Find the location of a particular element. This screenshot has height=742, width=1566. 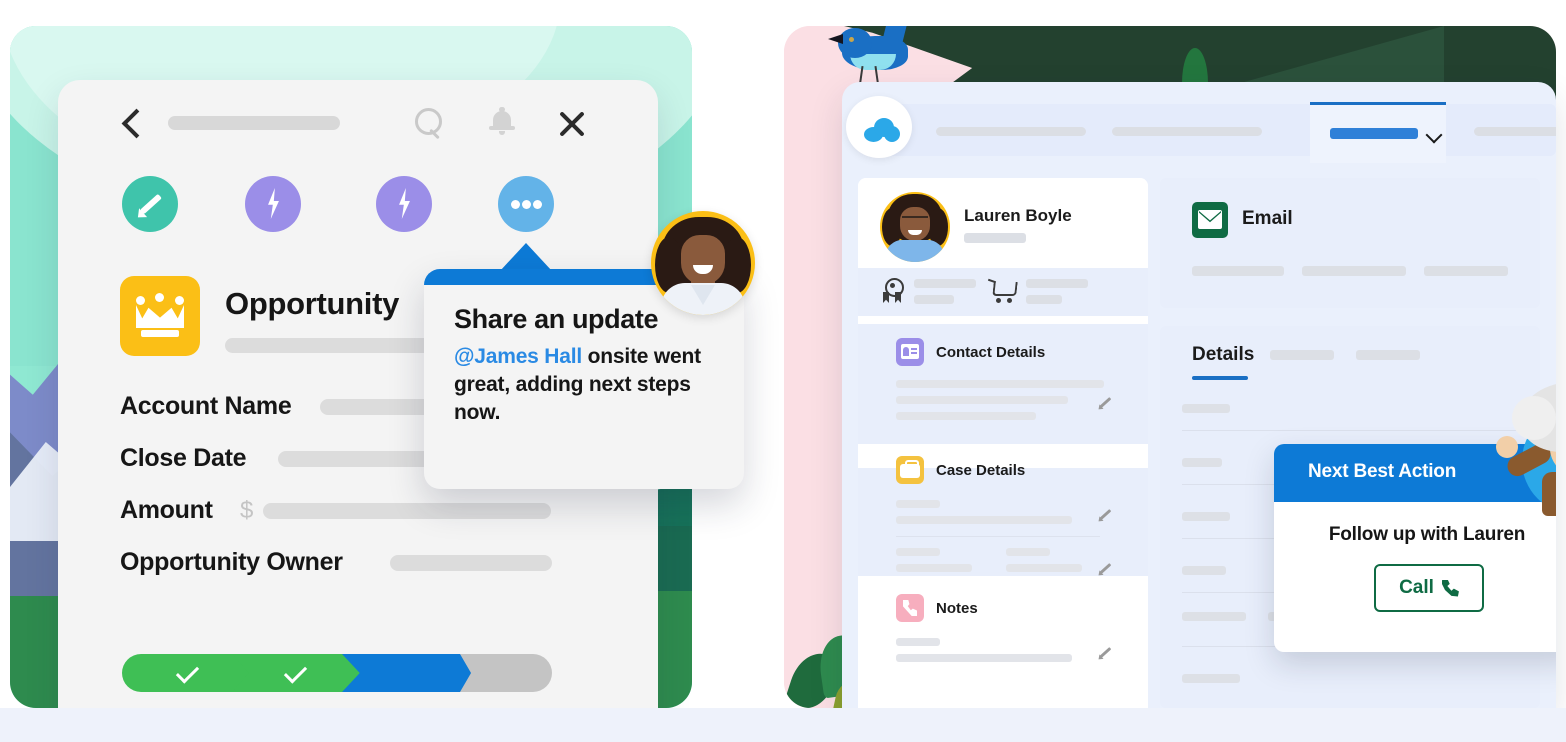

nba-header-label: Next Best Action is located at coordinates (1382, 471).